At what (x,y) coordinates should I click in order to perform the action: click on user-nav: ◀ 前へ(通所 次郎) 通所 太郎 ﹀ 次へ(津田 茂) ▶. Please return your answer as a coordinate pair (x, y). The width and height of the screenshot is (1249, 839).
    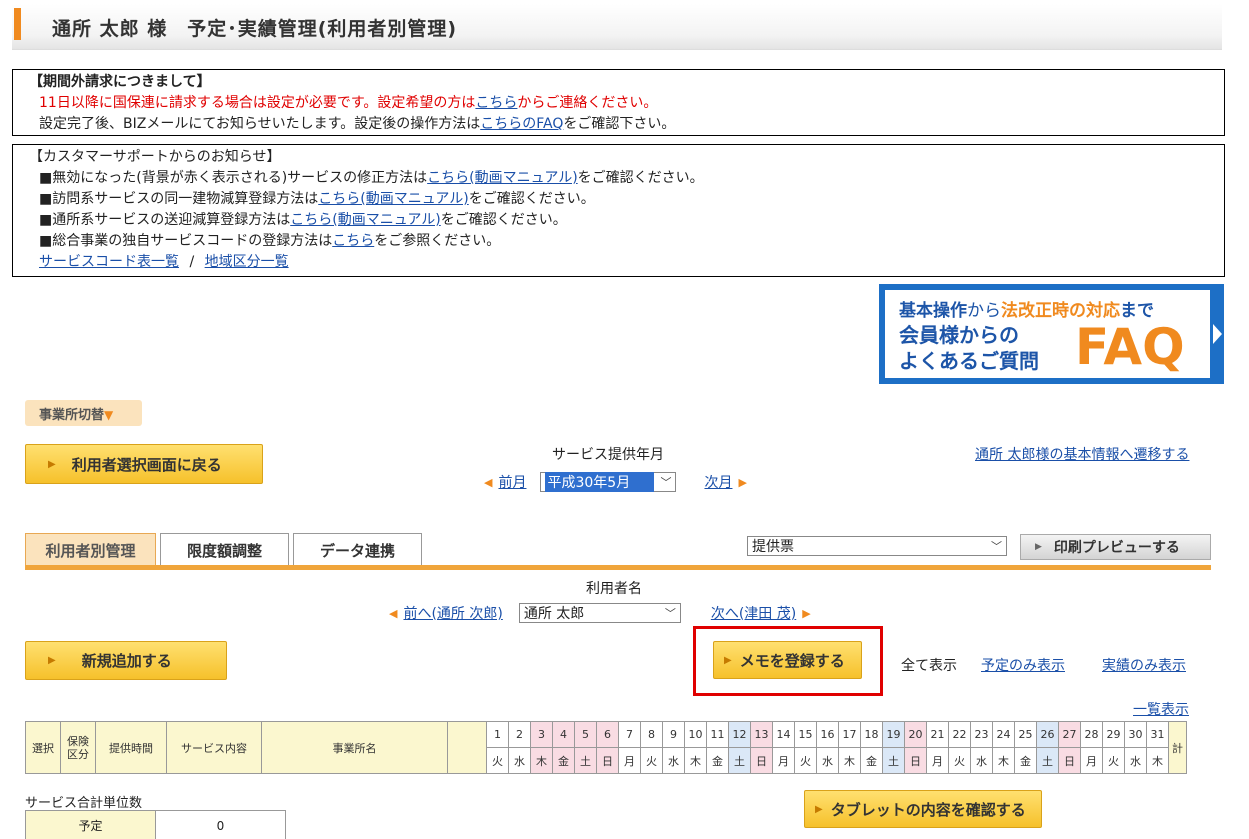
    Looking at the image, I should click on (600, 613).